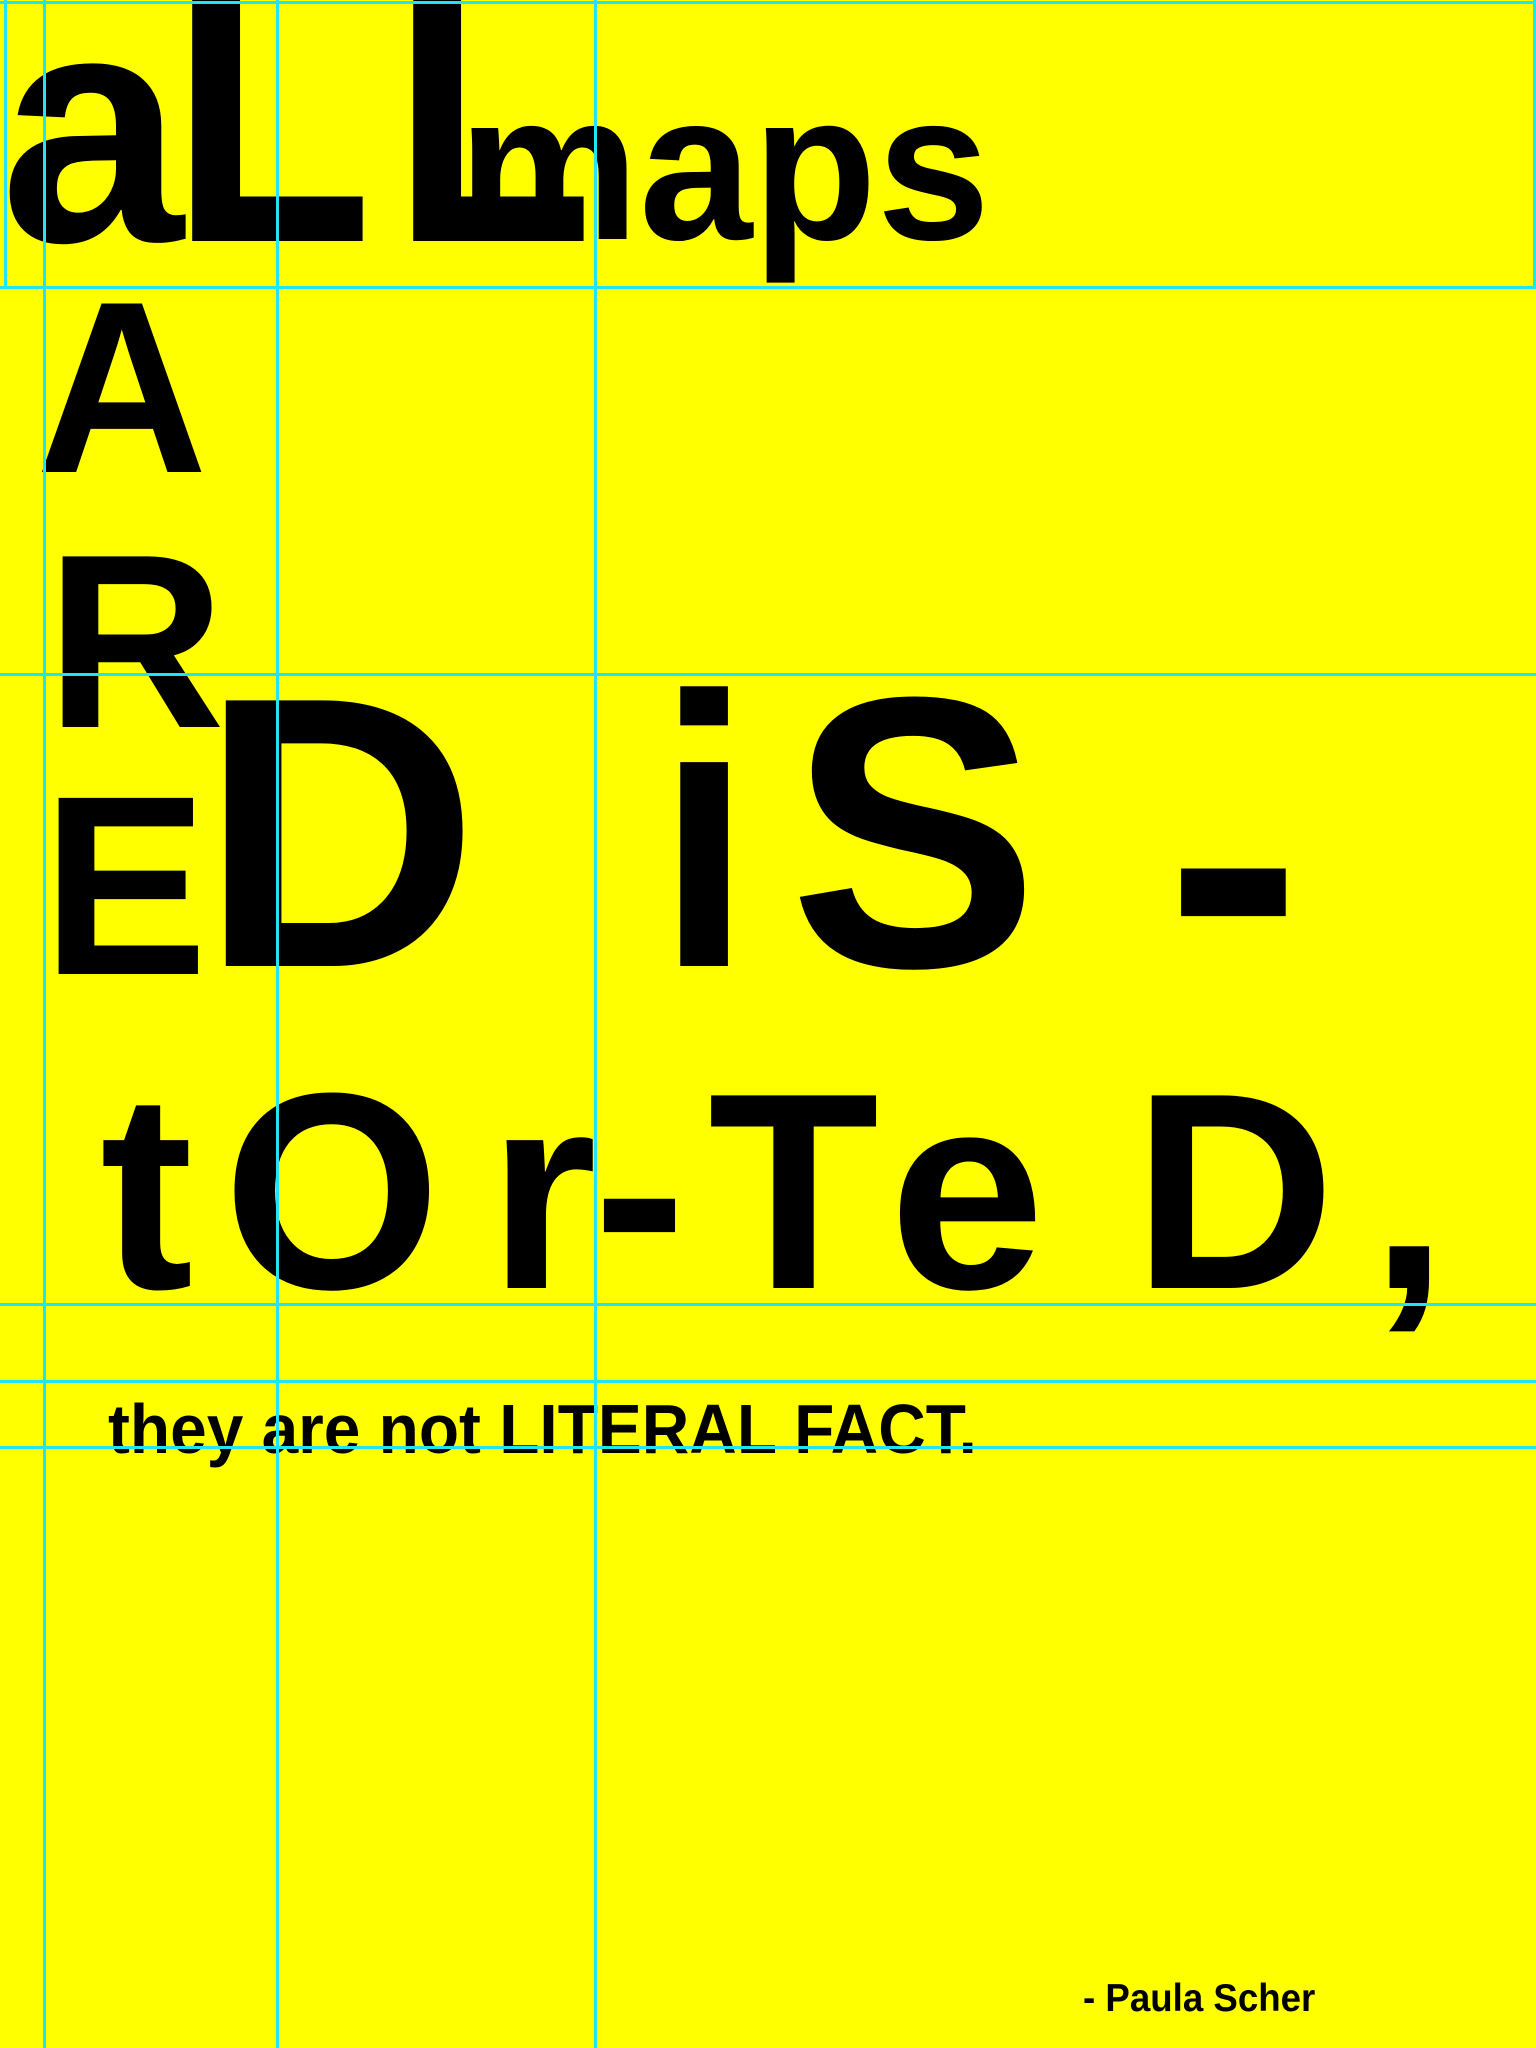  What do you see at coordinates (967, 1192) in the screenshot?
I see `letter-e-lower: e` at bounding box center [967, 1192].